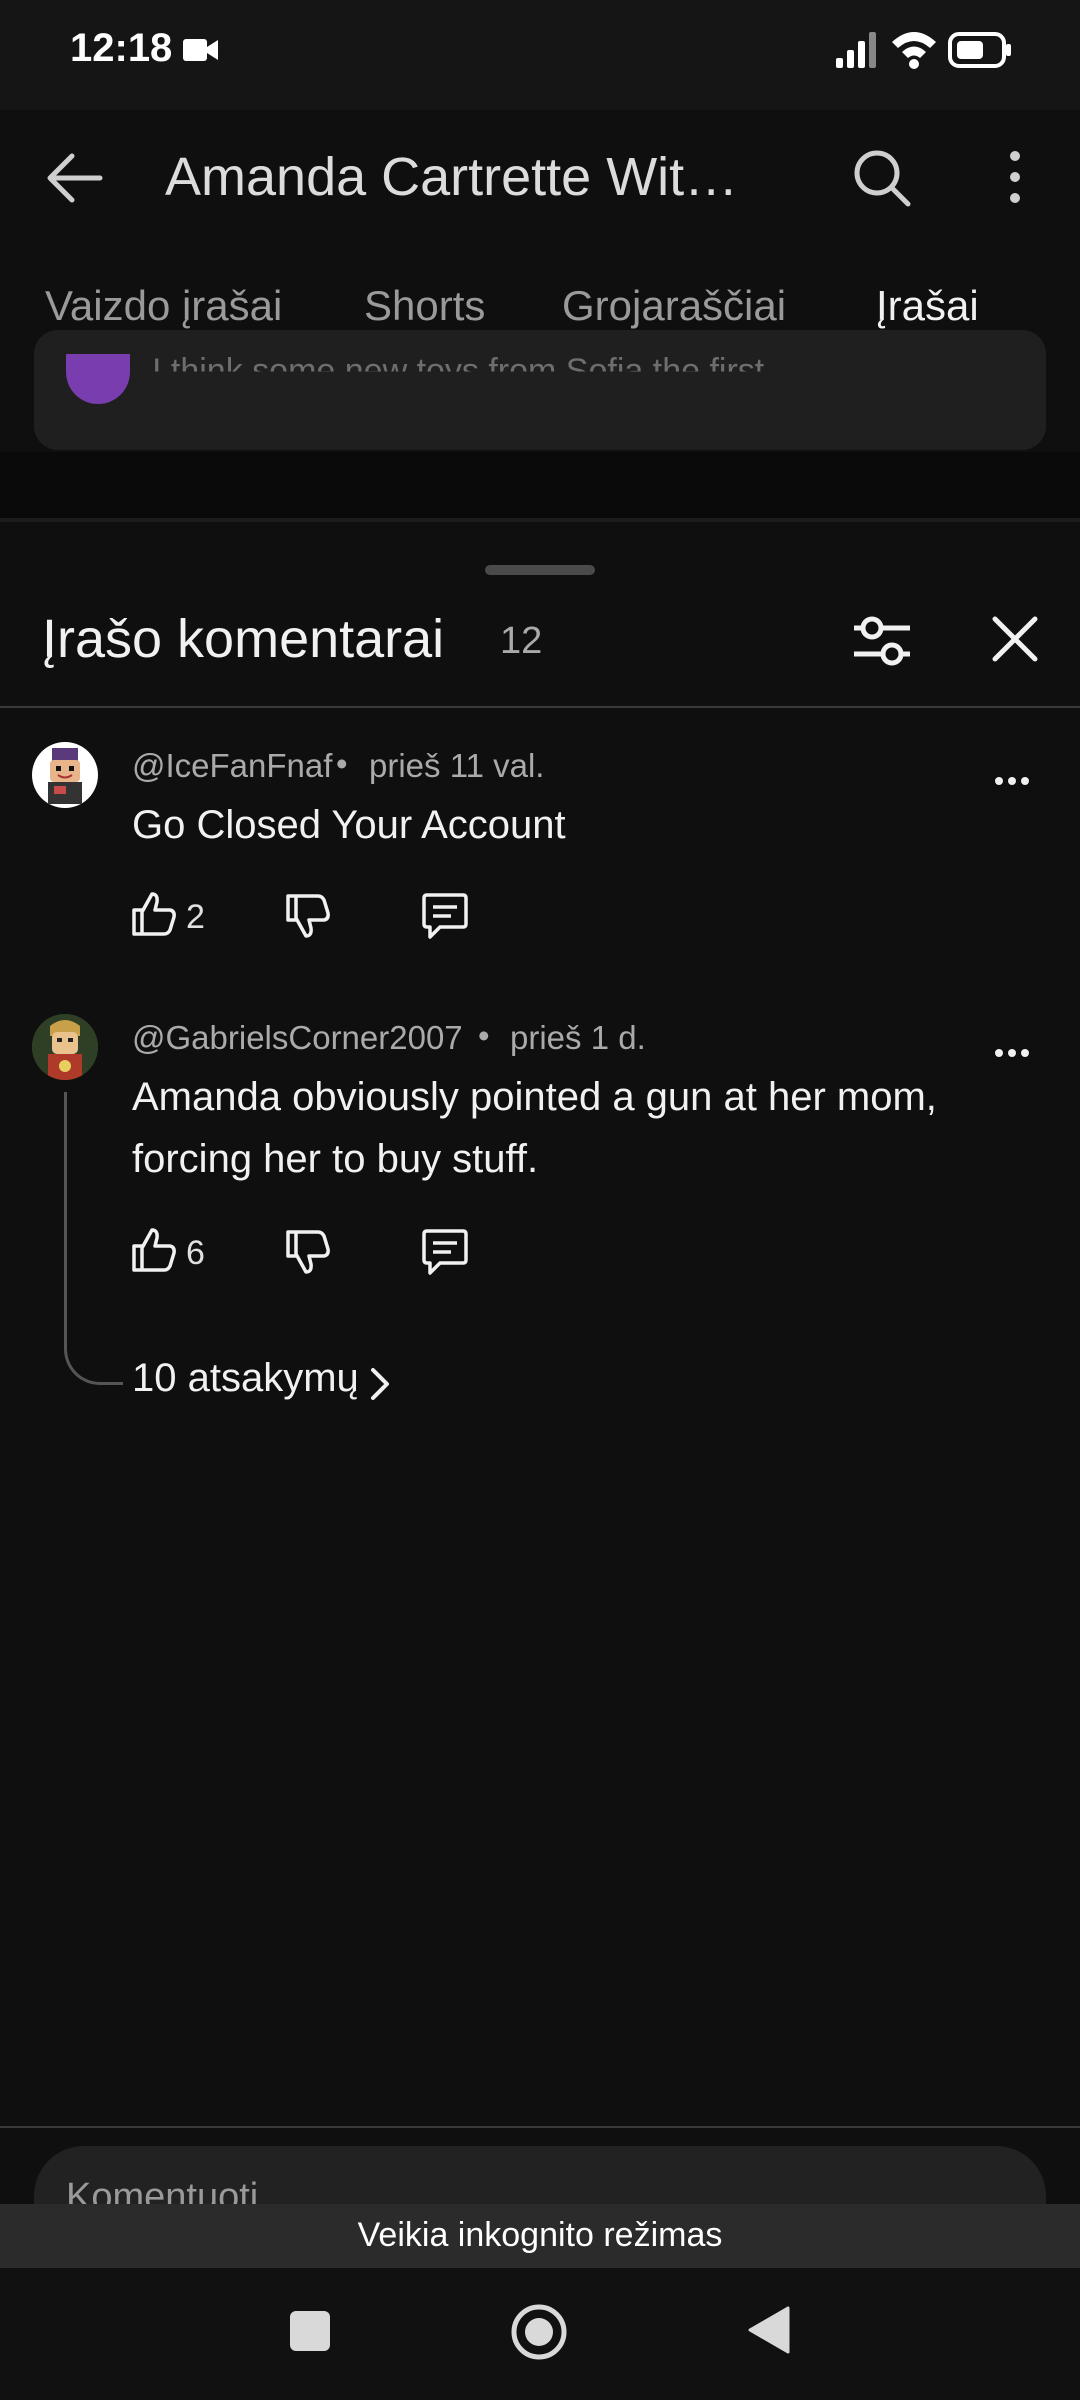 The image size is (1080, 2400). What do you see at coordinates (1015, 641) in the screenshot?
I see `close-icon` at bounding box center [1015, 641].